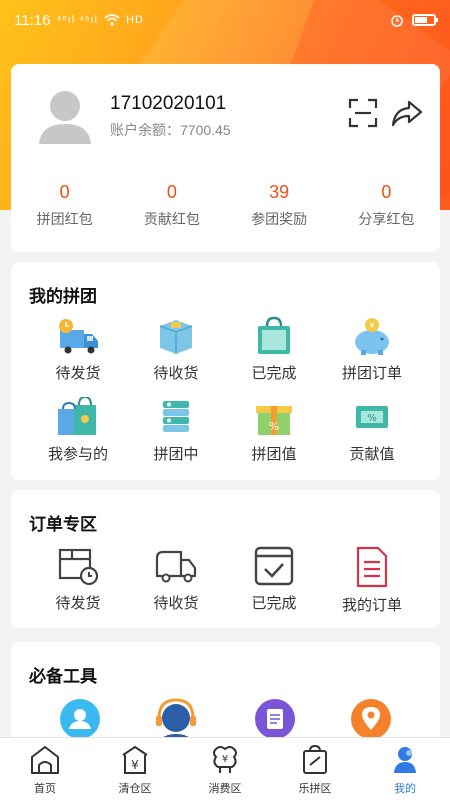  Describe the element at coordinates (80, 719) in the screenshot. I see `user-profile-icon` at that location.